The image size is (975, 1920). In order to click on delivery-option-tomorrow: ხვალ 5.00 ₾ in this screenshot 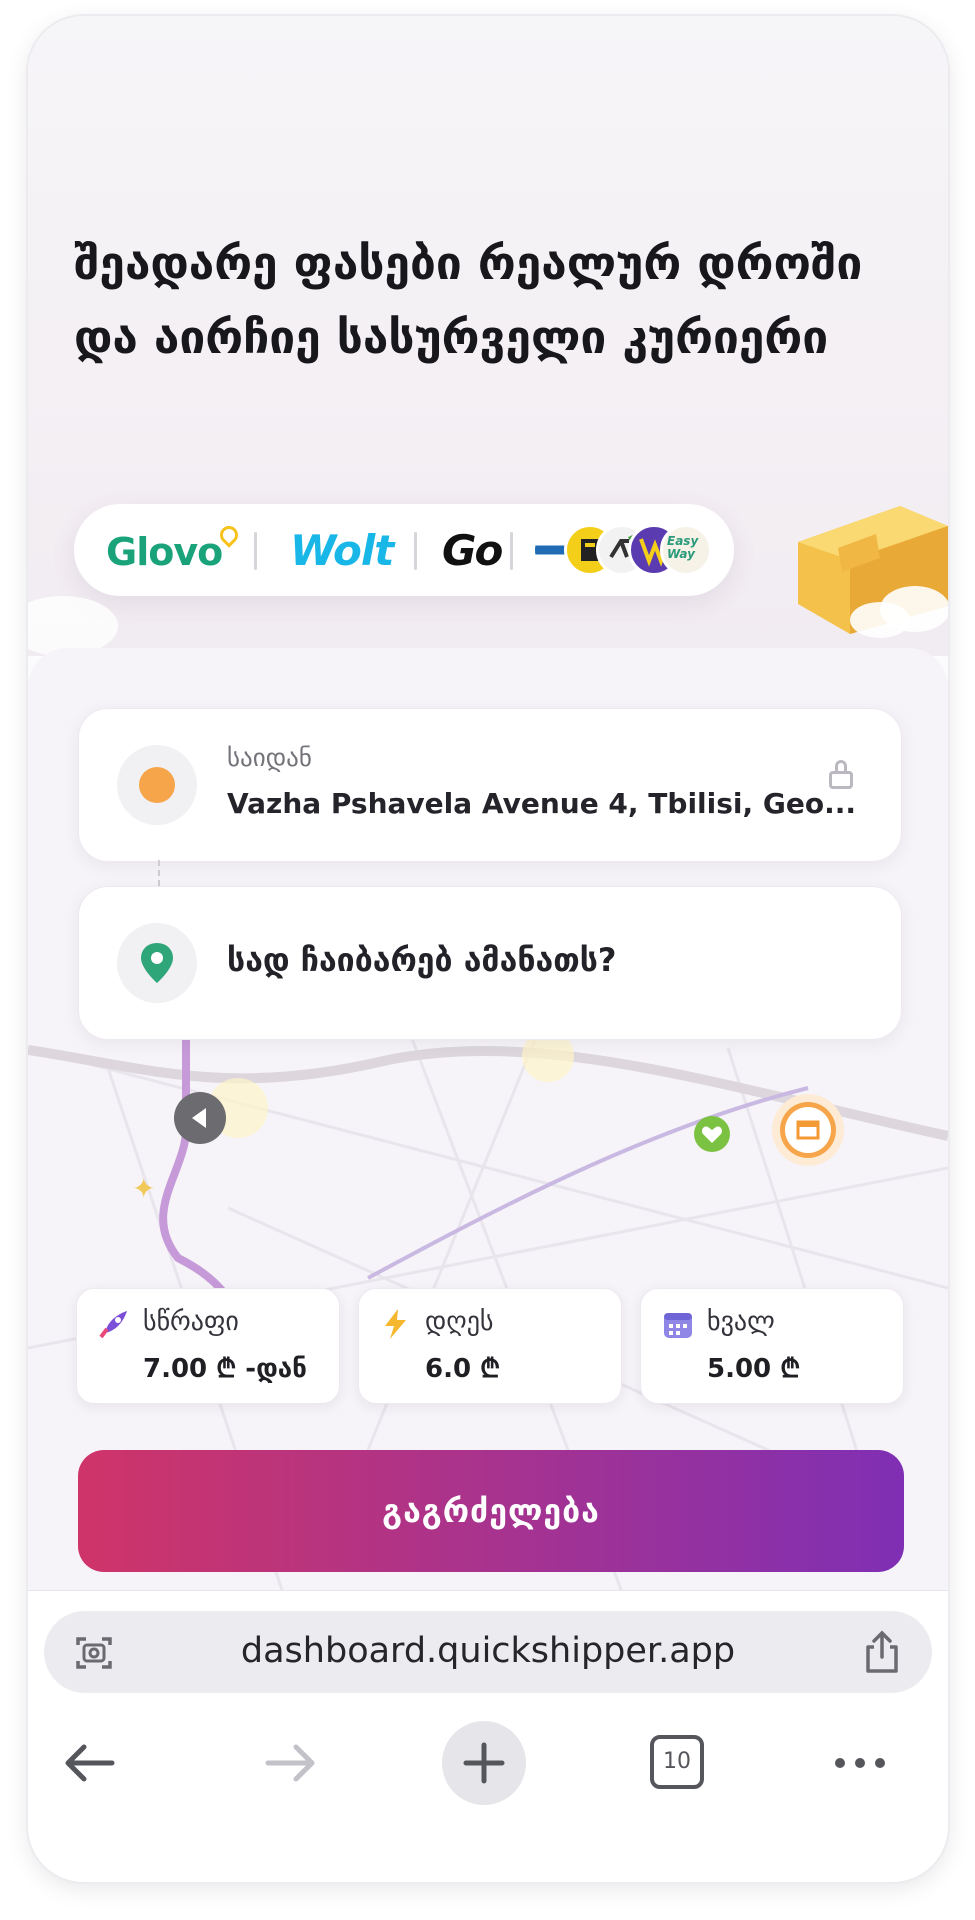, I will do `click(772, 1346)`.